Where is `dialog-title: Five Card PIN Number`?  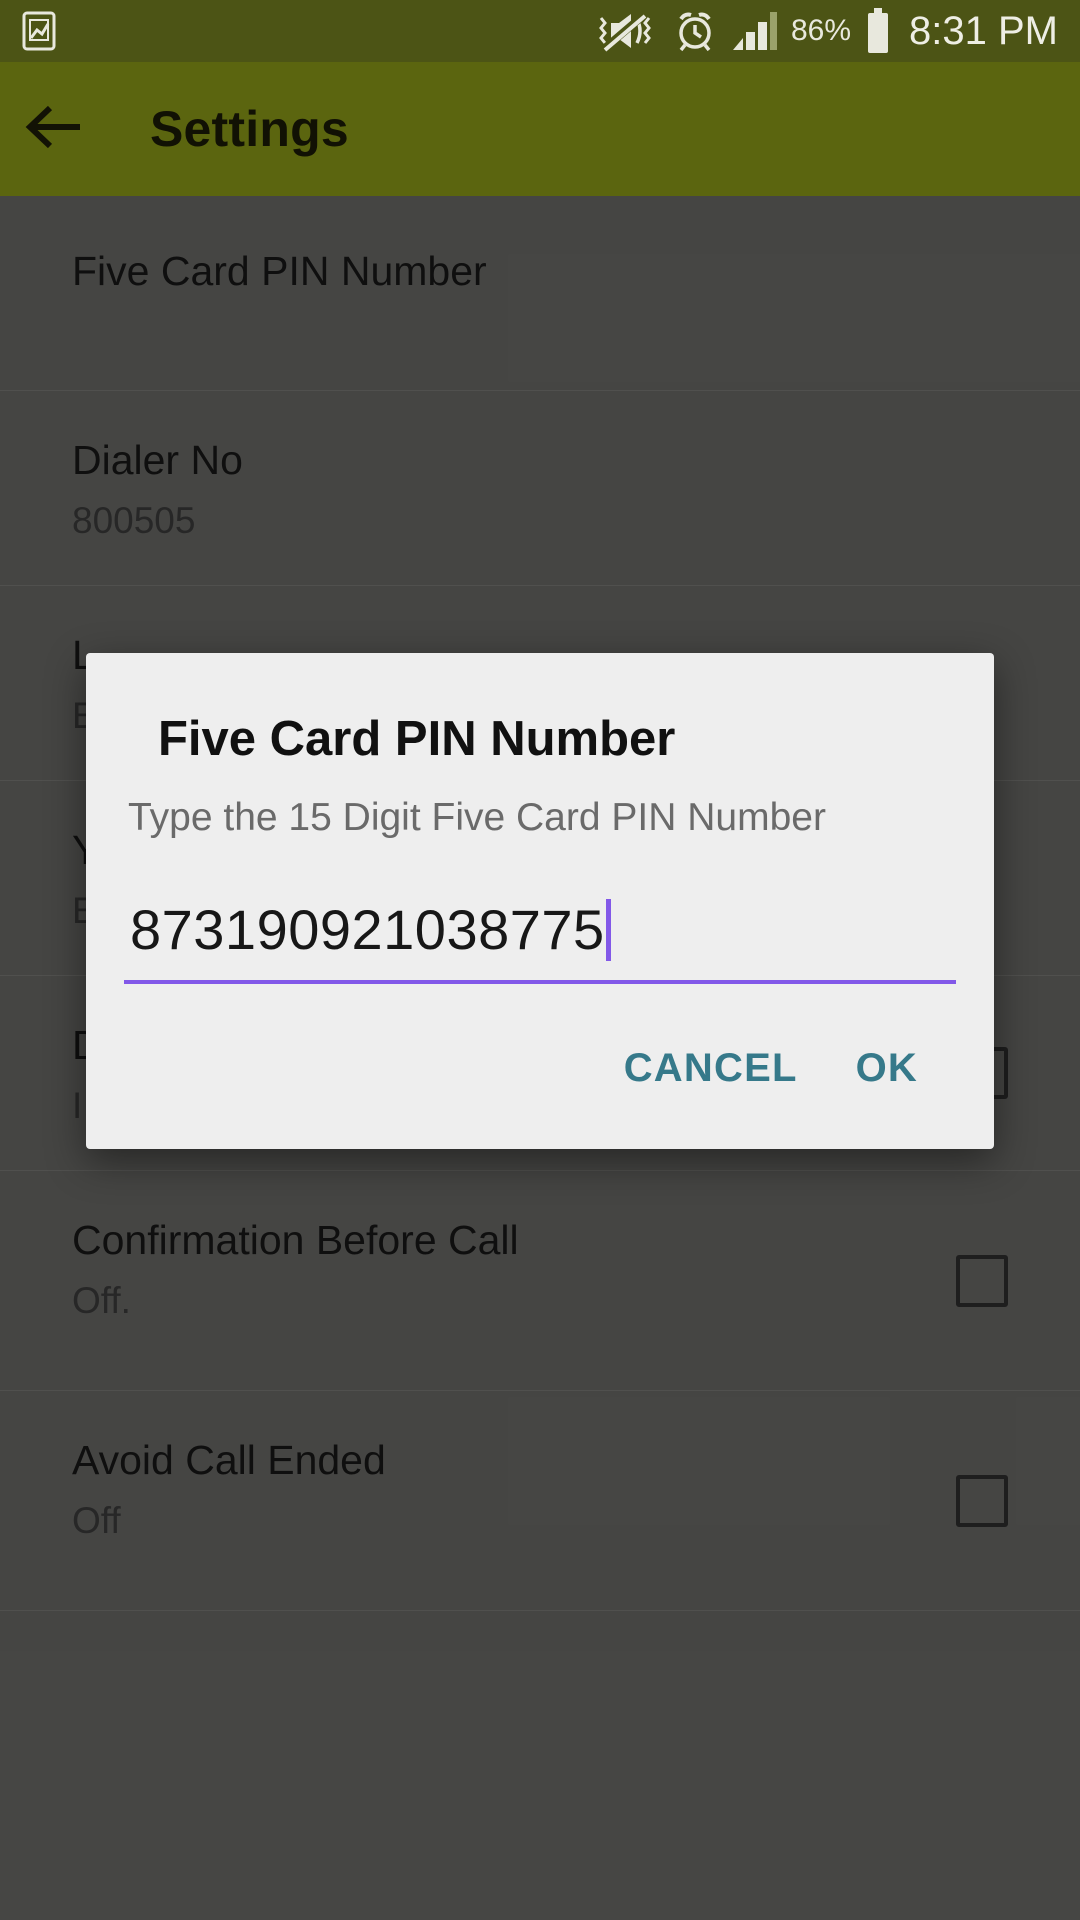 dialog-title: Five Card PIN Number is located at coordinates (417, 739).